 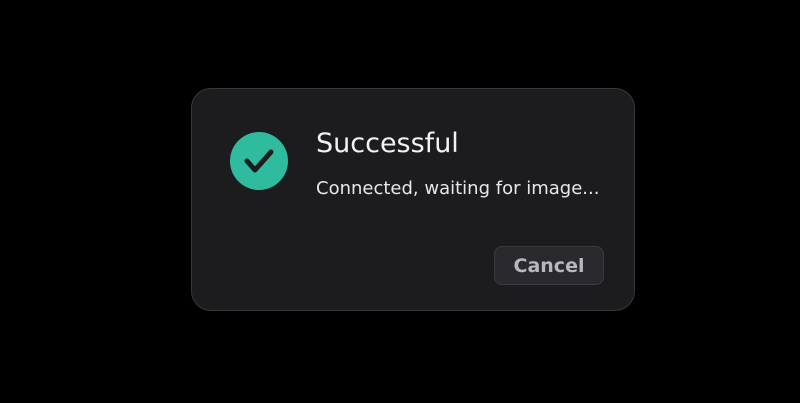 I want to click on check-circle-icon, so click(x=259, y=161).